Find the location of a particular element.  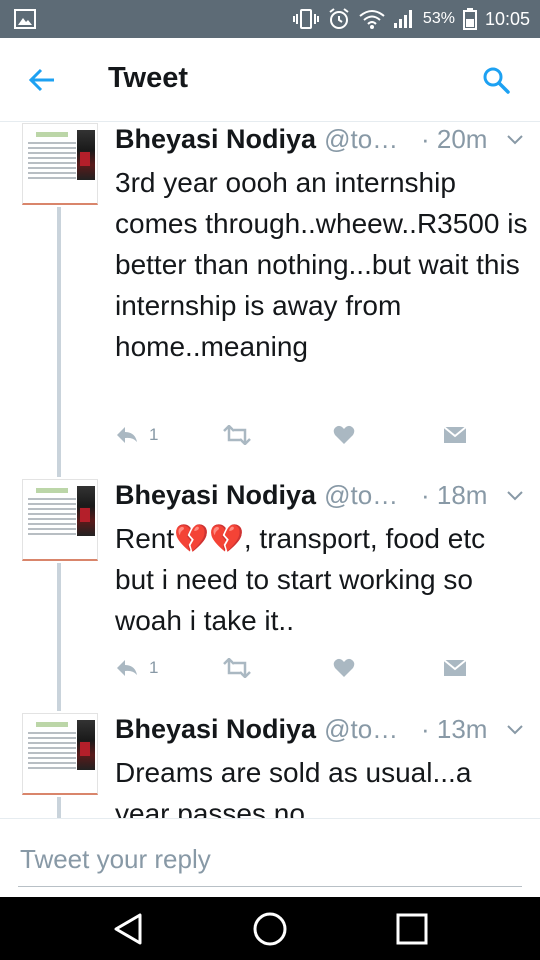

back-triangle-icon is located at coordinates (128, 929).